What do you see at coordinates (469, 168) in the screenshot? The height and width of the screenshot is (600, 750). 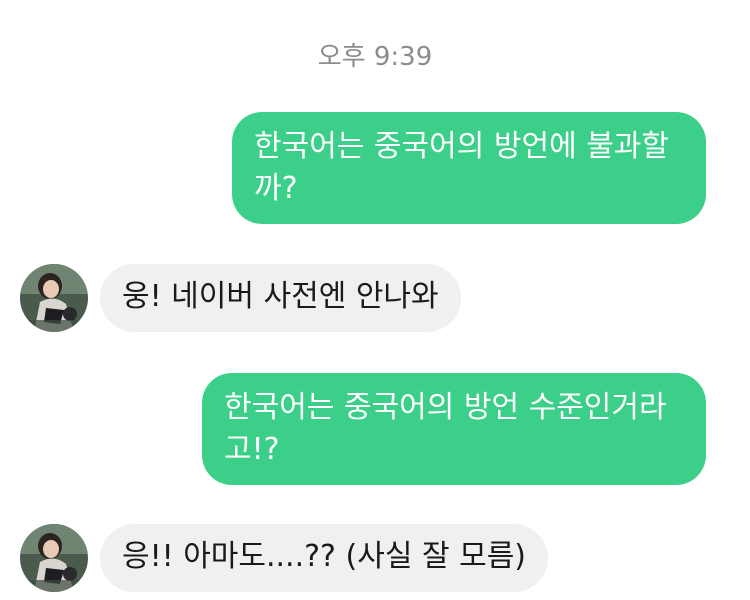 I see `outgoing-message-bubble: 한국어는 중국어의 방언에 불과할 까?` at bounding box center [469, 168].